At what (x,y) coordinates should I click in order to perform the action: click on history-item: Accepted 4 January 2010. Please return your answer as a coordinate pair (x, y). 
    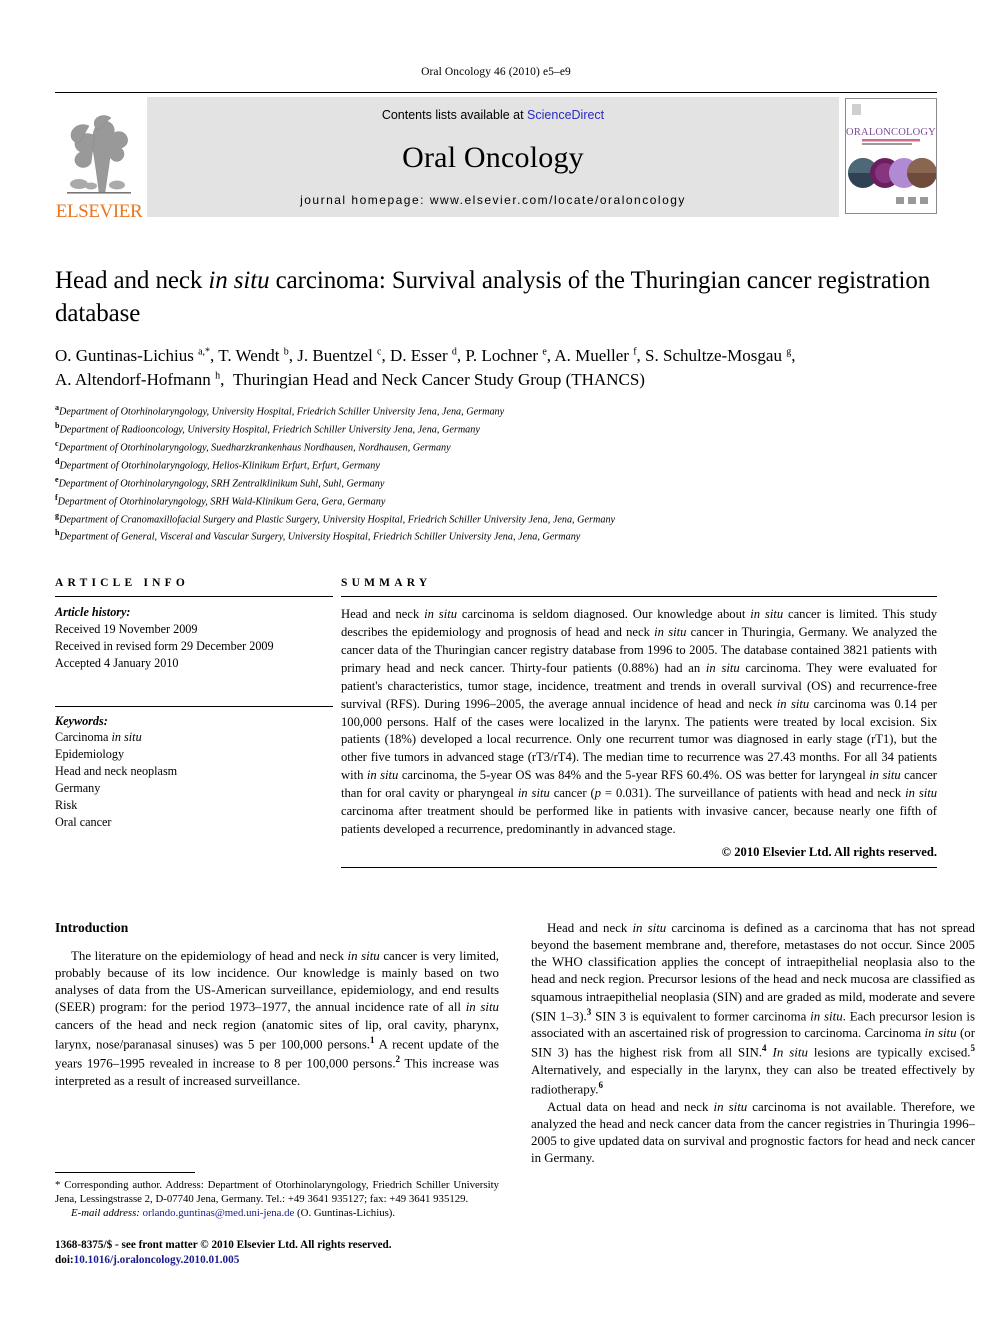
    Looking at the image, I should click on (117, 662).